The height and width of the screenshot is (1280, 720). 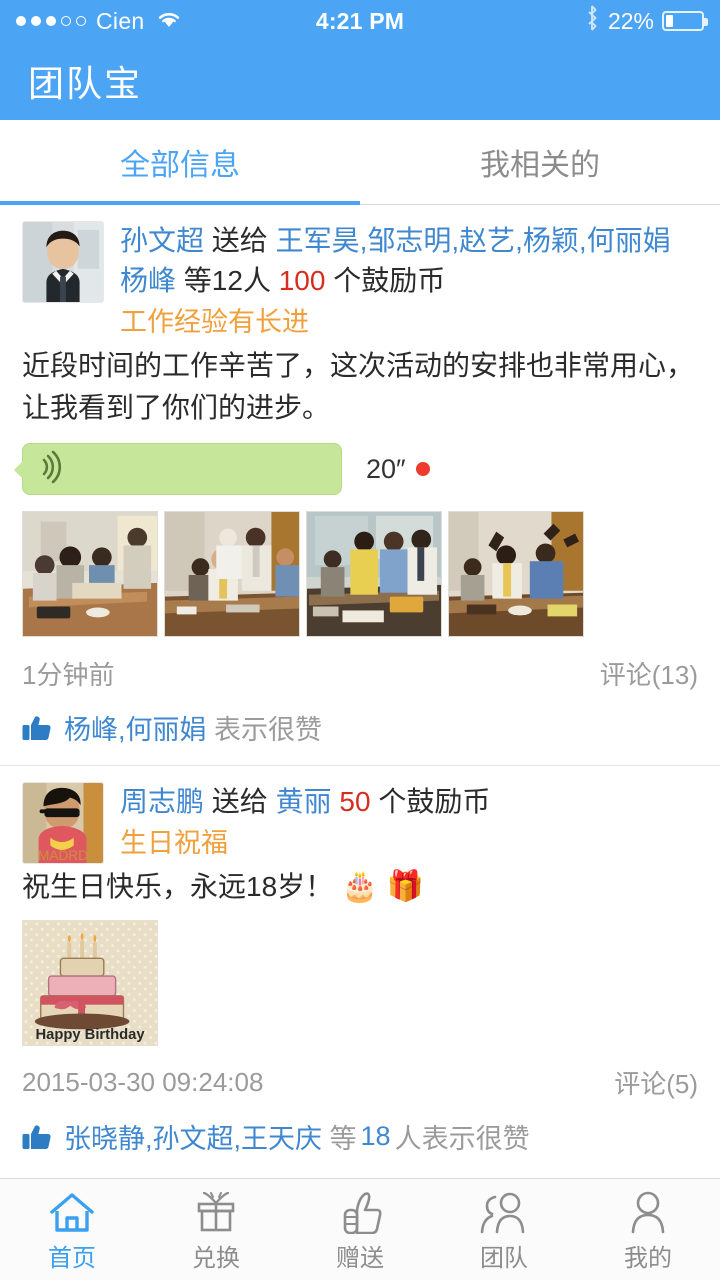 I want to click on tab-bar-label: 团队, so click(x=504, y=1258).